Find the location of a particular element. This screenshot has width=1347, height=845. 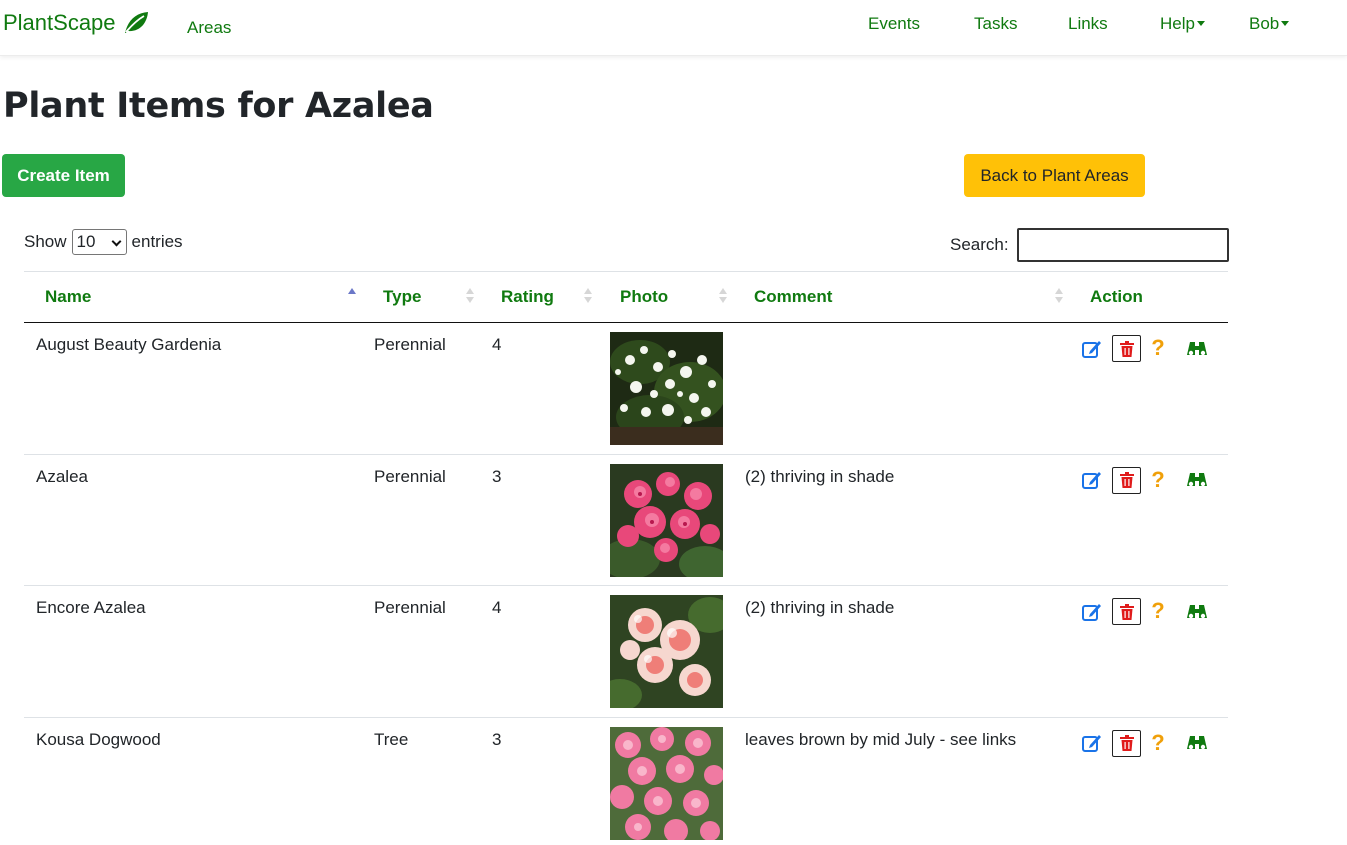

table-row: August Beauty Gardenia Perennial 4 ? is located at coordinates (626, 389).